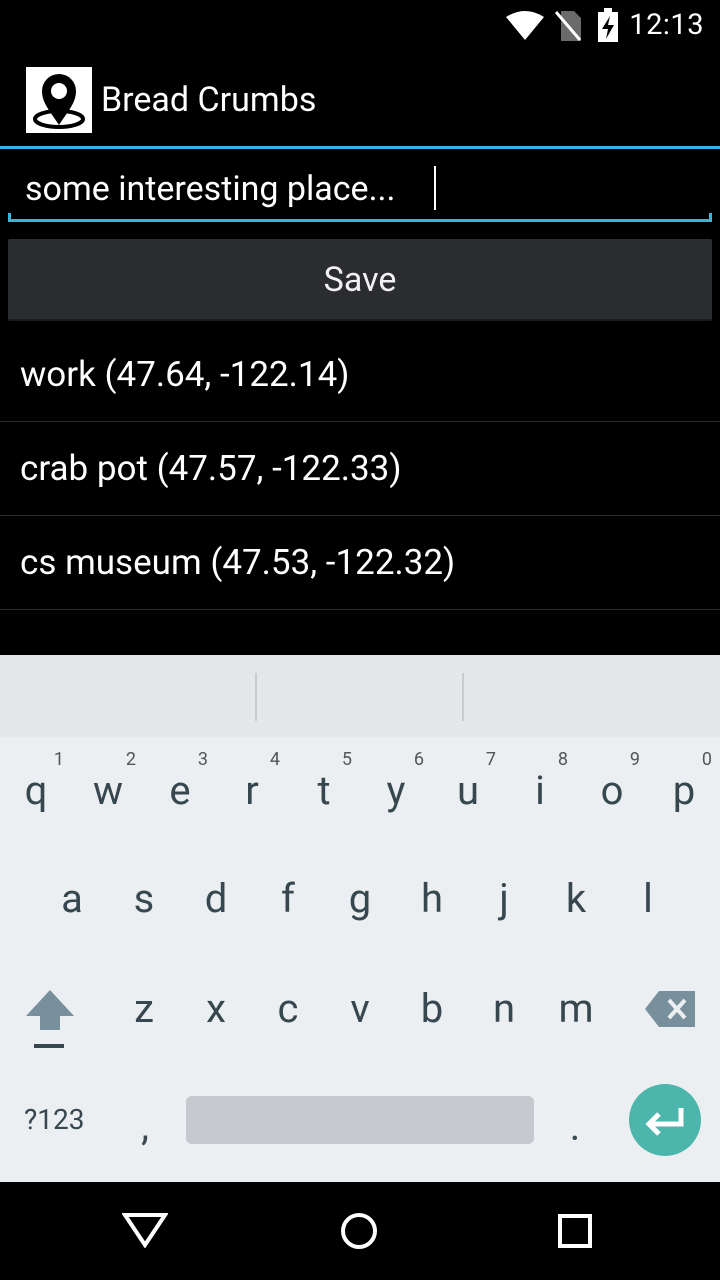  I want to click on key-b: b, so click(432, 1008).